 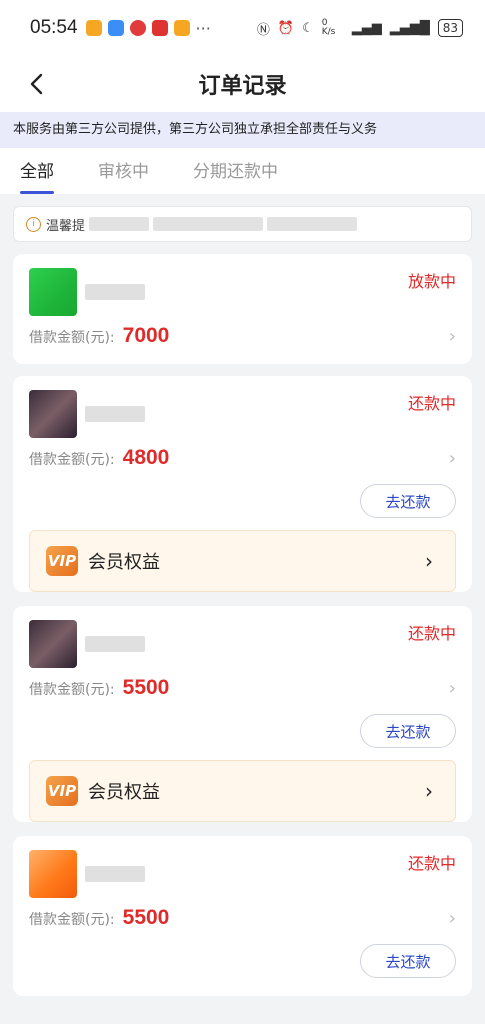 What do you see at coordinates (328, 27) in the screenshot?
I see `net-speed: 0 K/s` at bounding box center [328, 27].